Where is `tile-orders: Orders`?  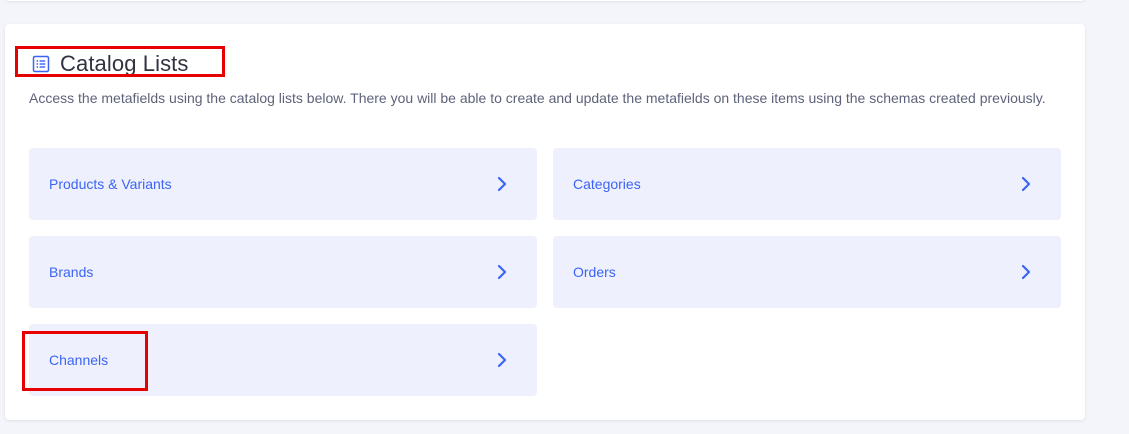
tile-orders: Orders is located at coordinates (807, 272).